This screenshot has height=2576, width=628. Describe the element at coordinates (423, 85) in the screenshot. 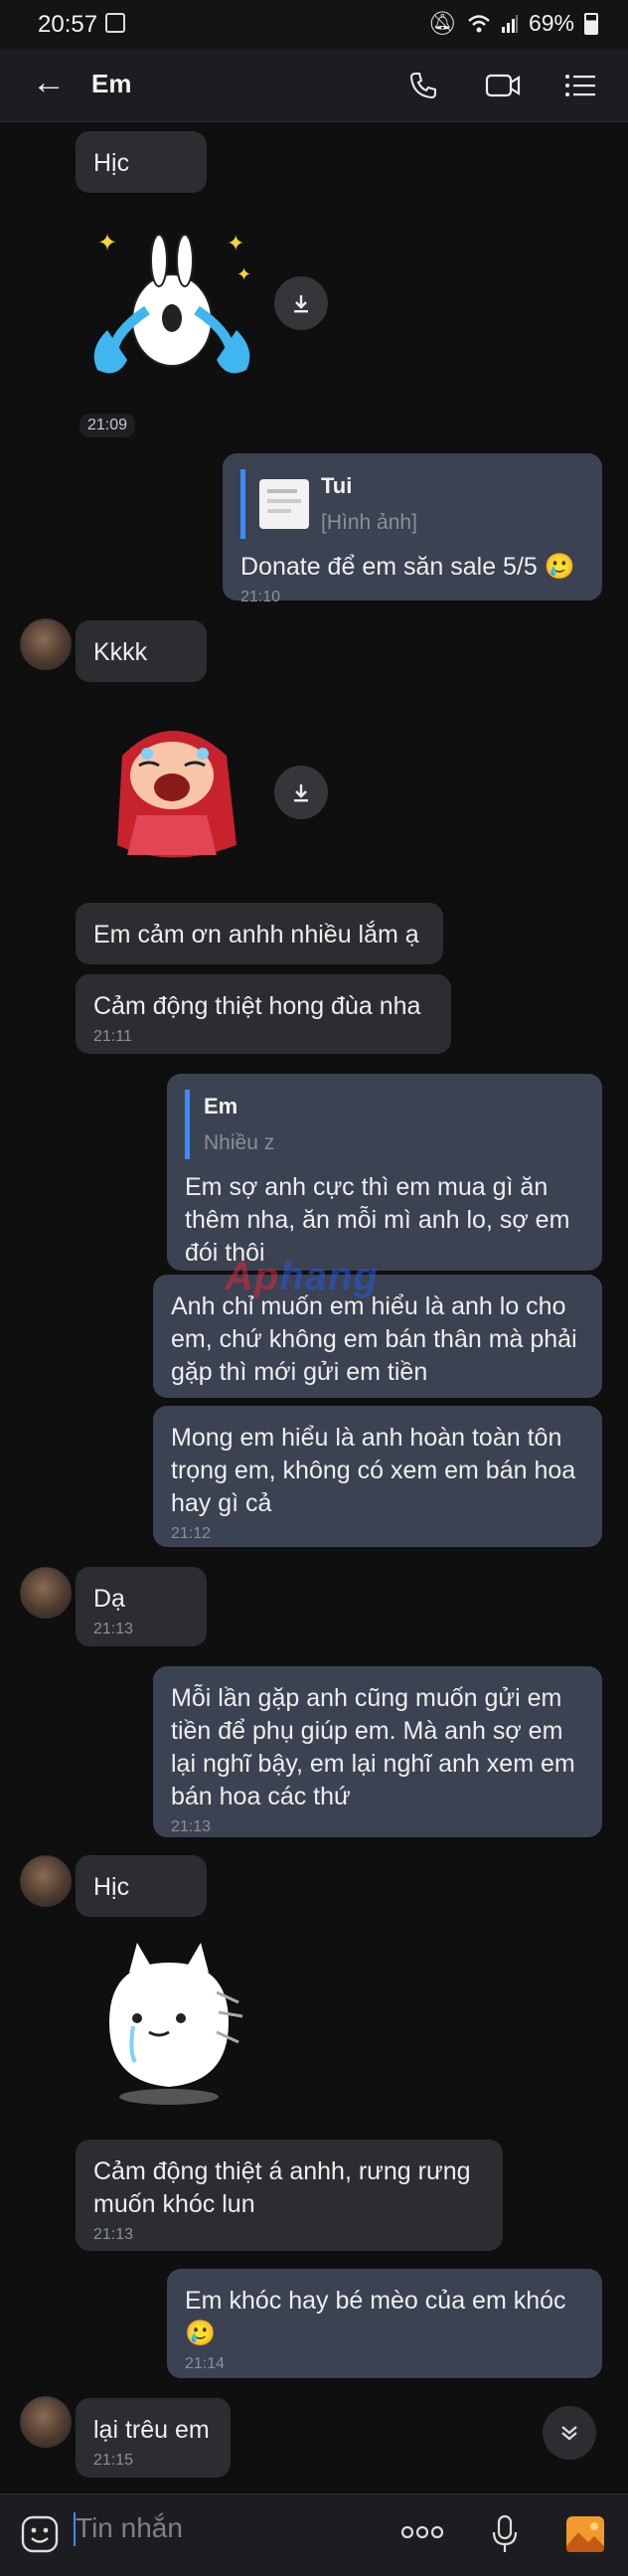

I see `phone-icon` at that location.